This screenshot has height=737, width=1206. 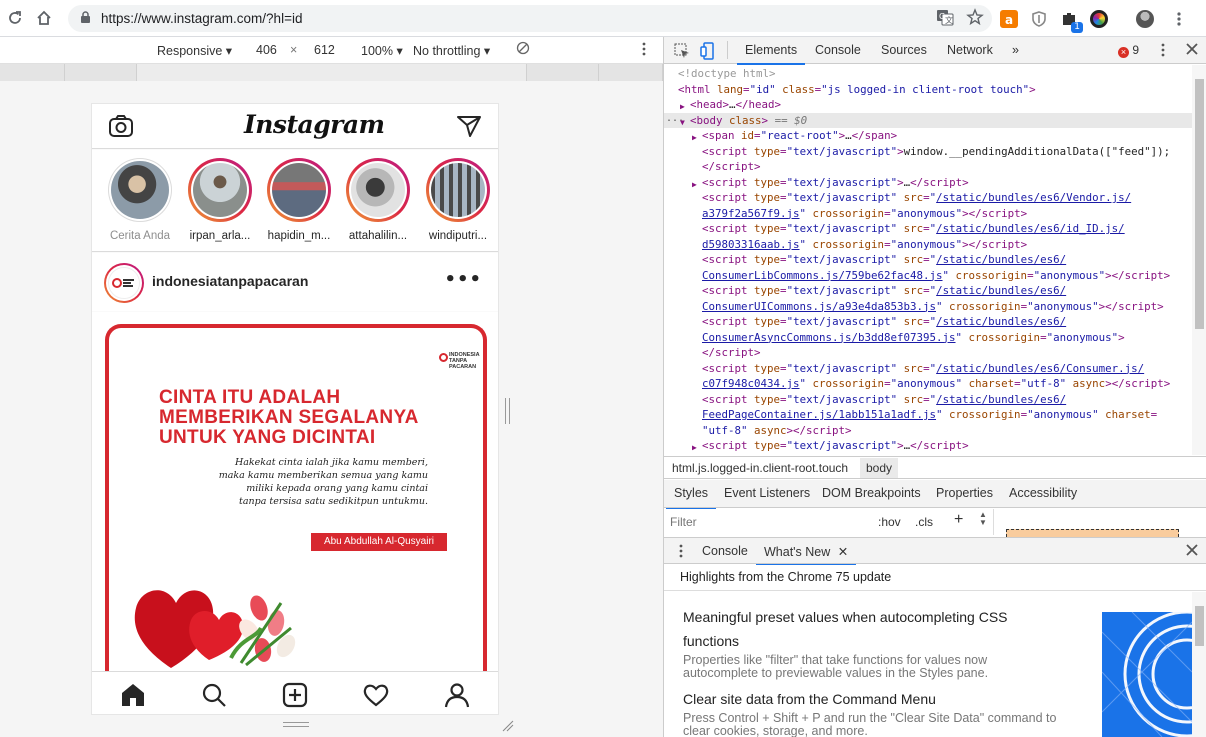 What do you see at coordinates (1199, 260) in the screenshot?
I see `dom-scrollbar` at bounding box center [1199, 260].